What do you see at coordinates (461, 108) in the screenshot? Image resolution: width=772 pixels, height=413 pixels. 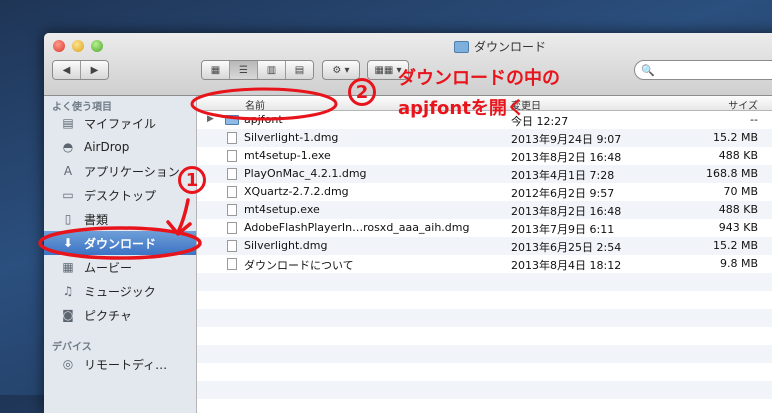 I see `step2-instruction-line2: apjfontを開く` at bounding box center [461, 108].